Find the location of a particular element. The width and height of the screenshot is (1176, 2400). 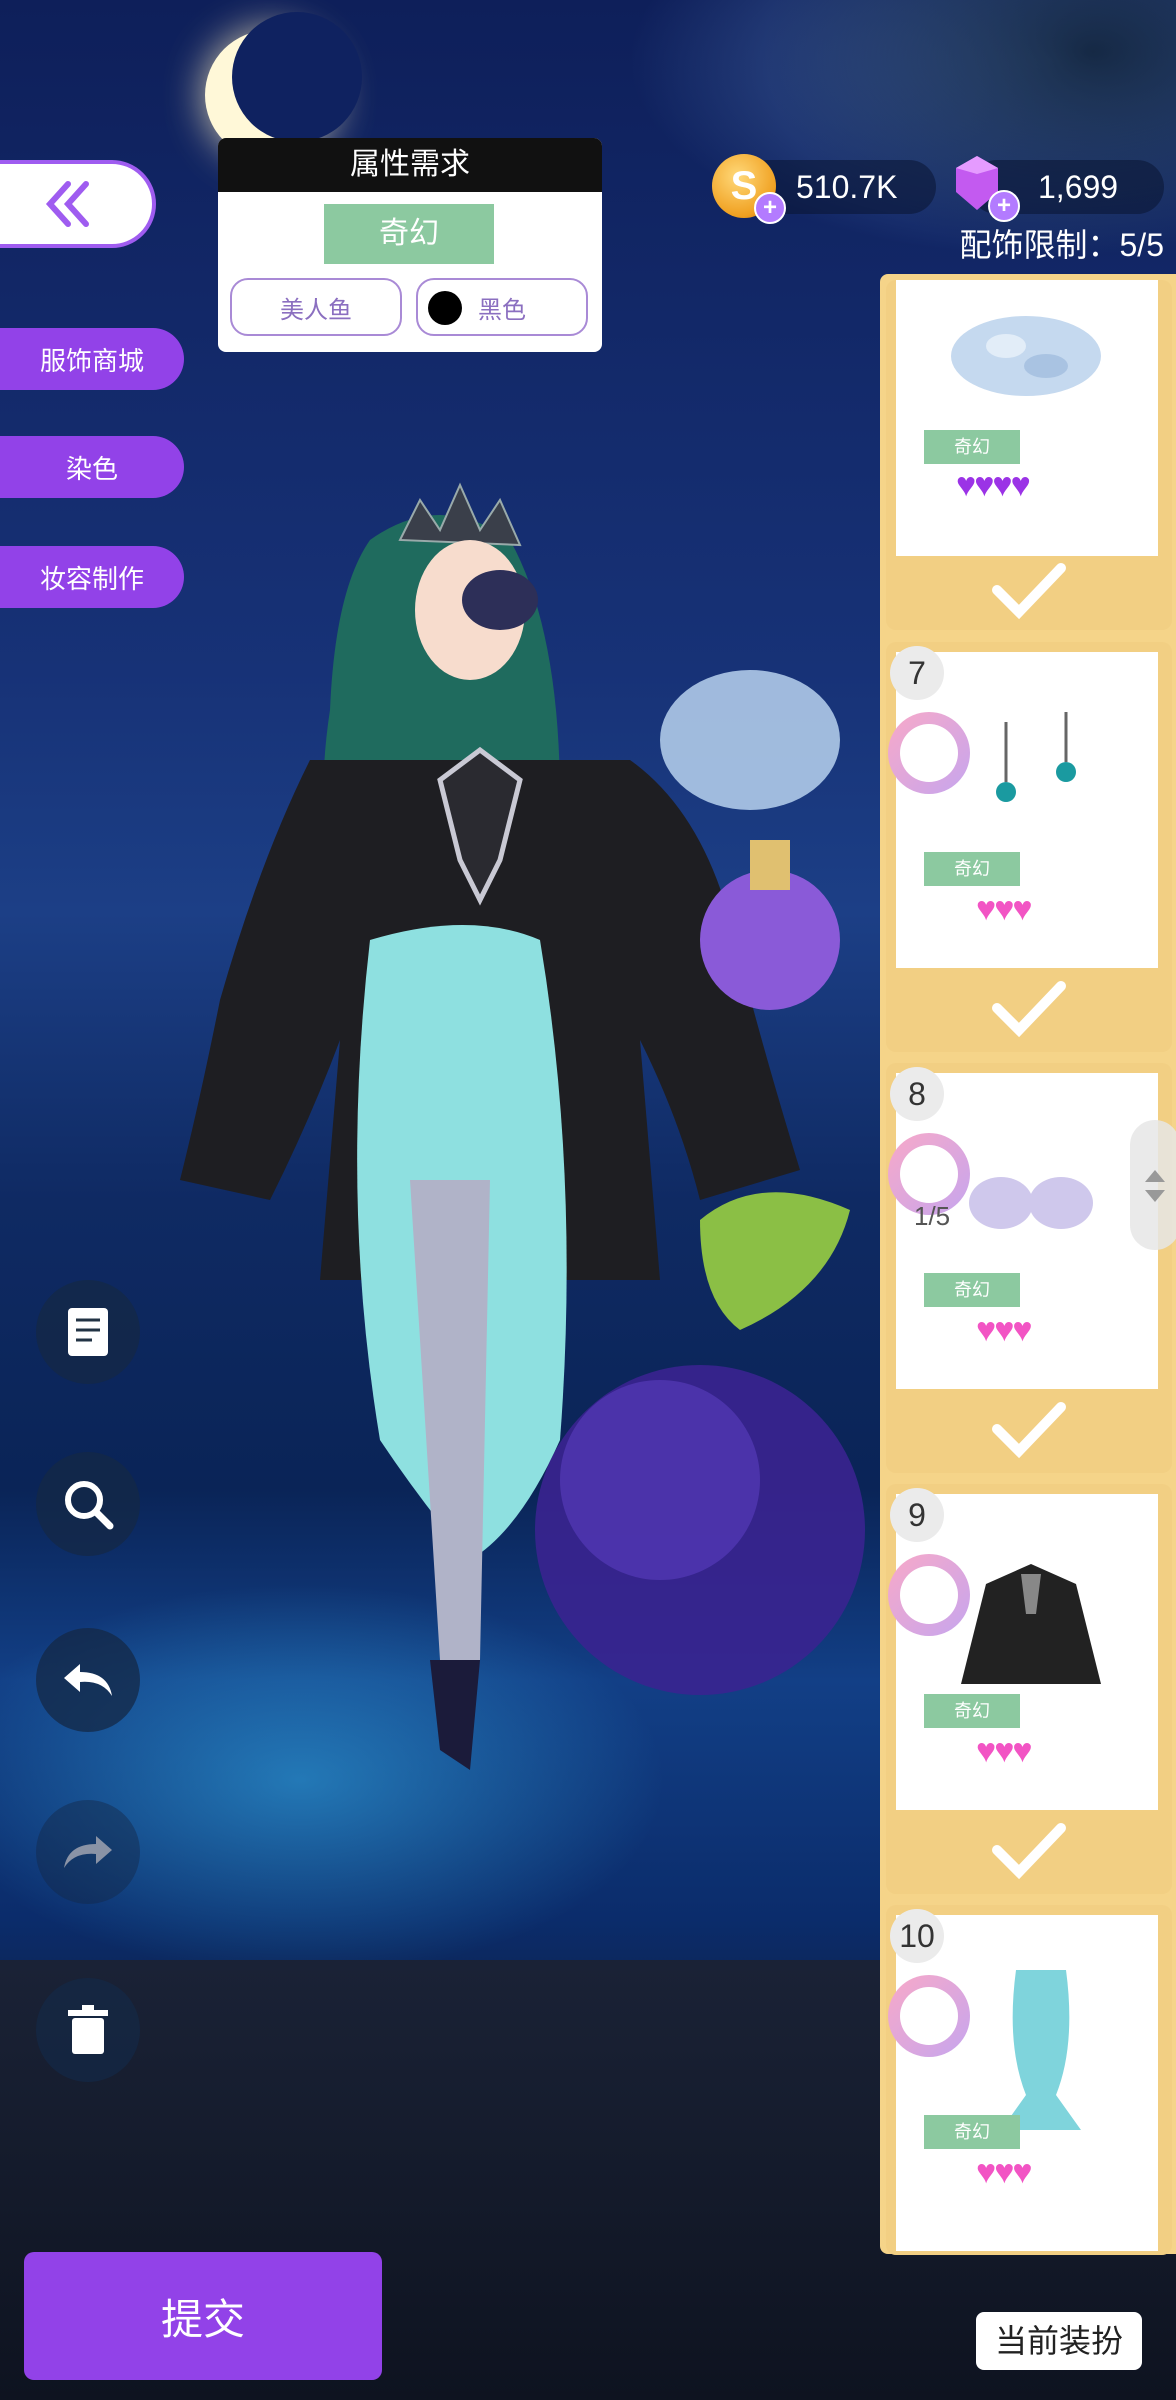

scroll-arrows-icon is located at coordinates (1155, 1186).